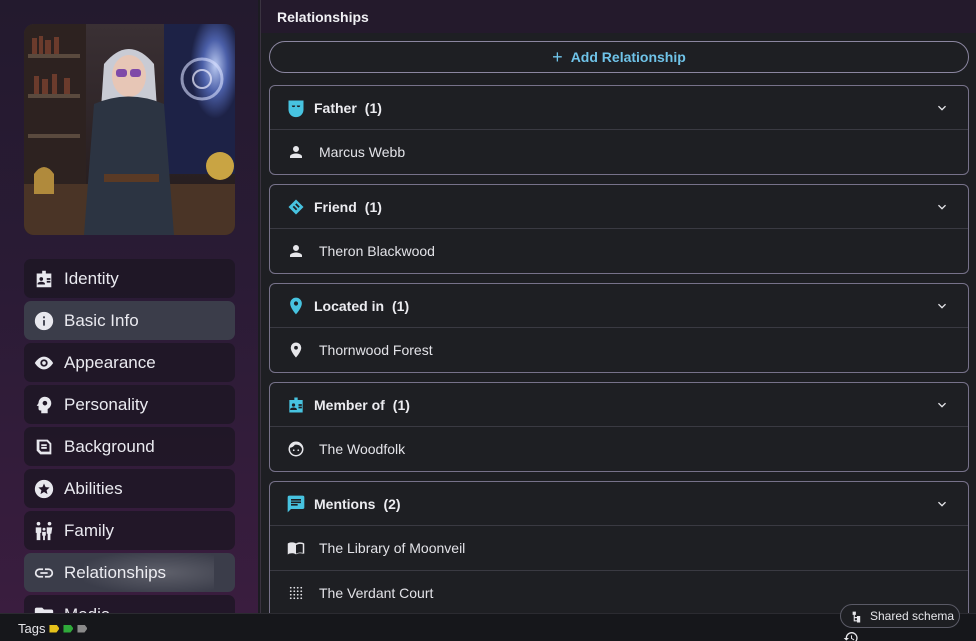  What do you see at coordinates (129, 604) in the screenshot?
I see `nav-item-media: Media` at bounding box center [129, 604].